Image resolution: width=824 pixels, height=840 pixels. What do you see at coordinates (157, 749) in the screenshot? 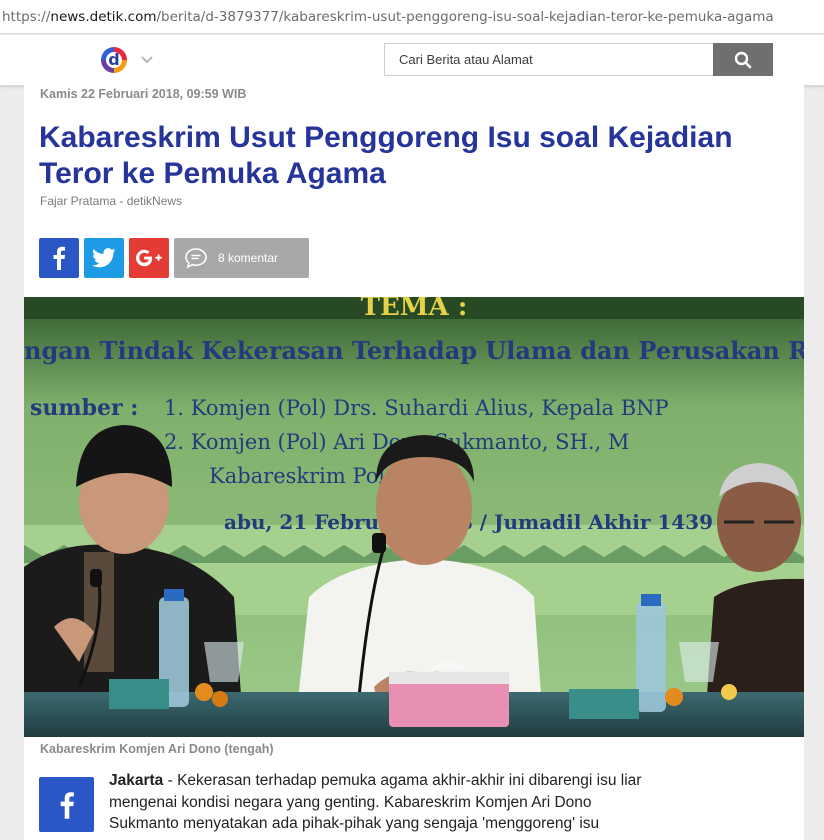
I see `photo-caption: Kabareskrim Komjen Ari Dono (tengah)` at bounding box center [157, 749].